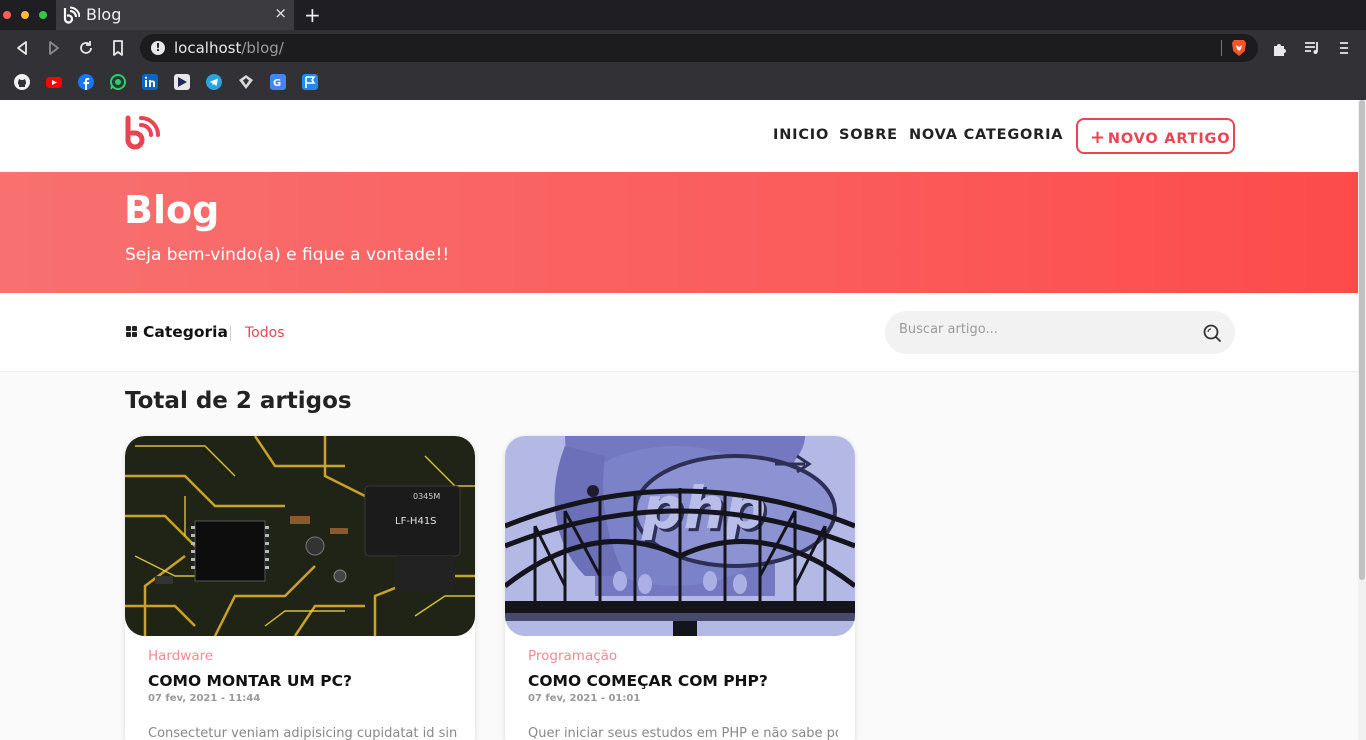  What do you see at coordinates (22, 82) in the screenshot?
I see `github-icon` at bounding box center [22, 82].